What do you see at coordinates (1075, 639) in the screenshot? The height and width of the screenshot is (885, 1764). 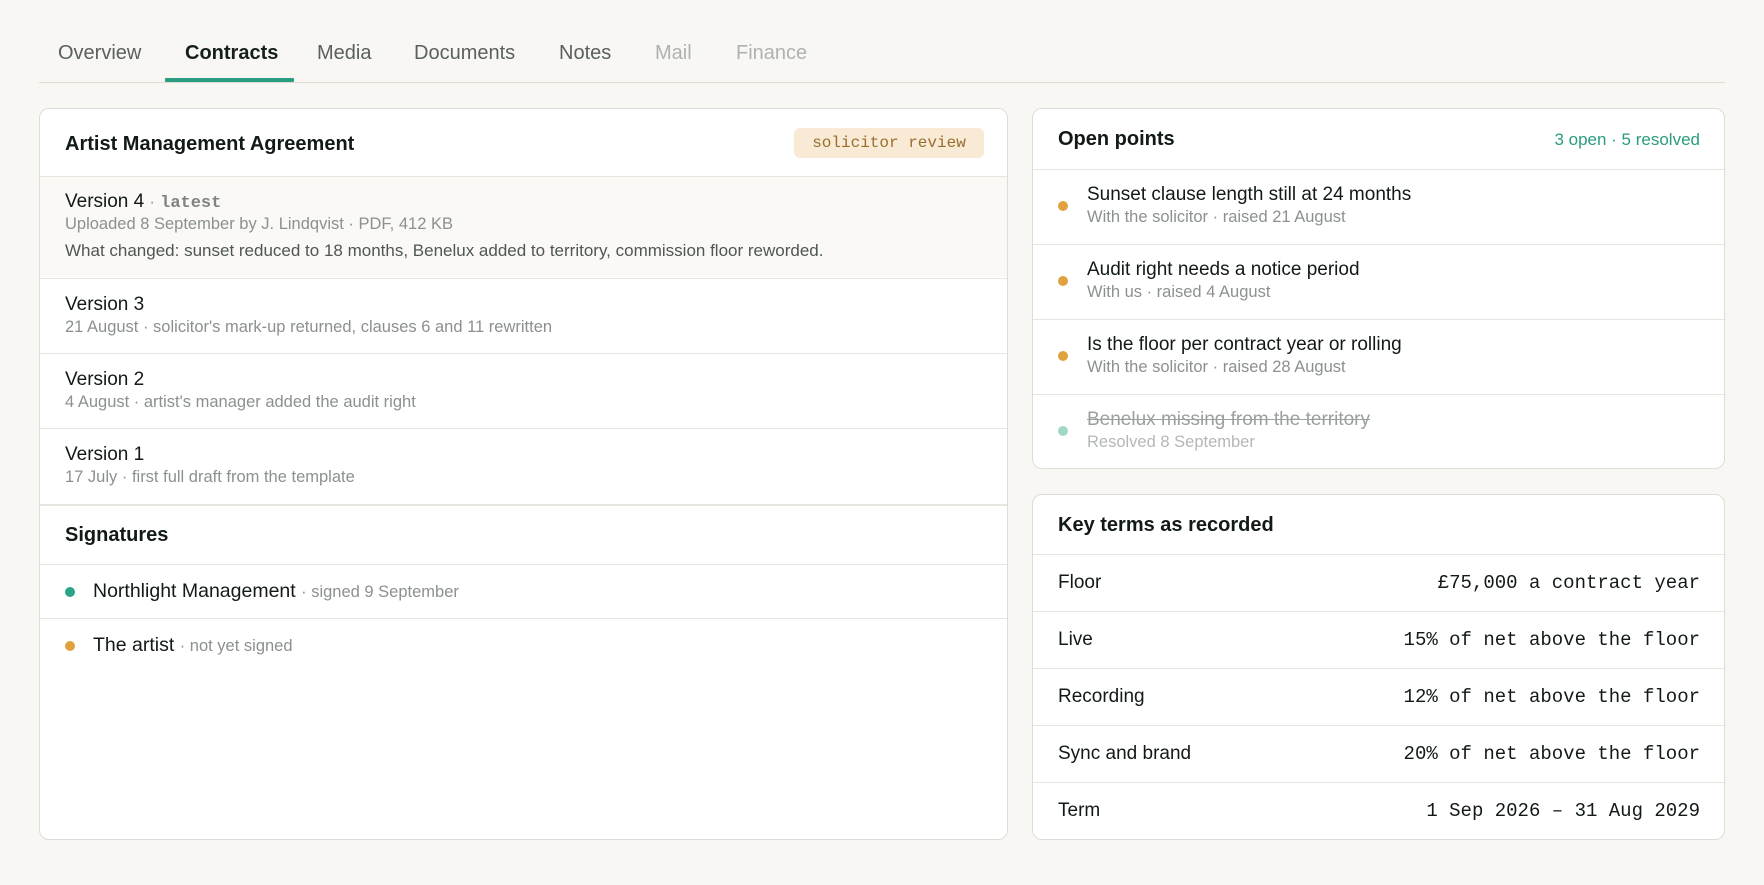 I see `term-label: Live` at bounding box center [1075, 639].